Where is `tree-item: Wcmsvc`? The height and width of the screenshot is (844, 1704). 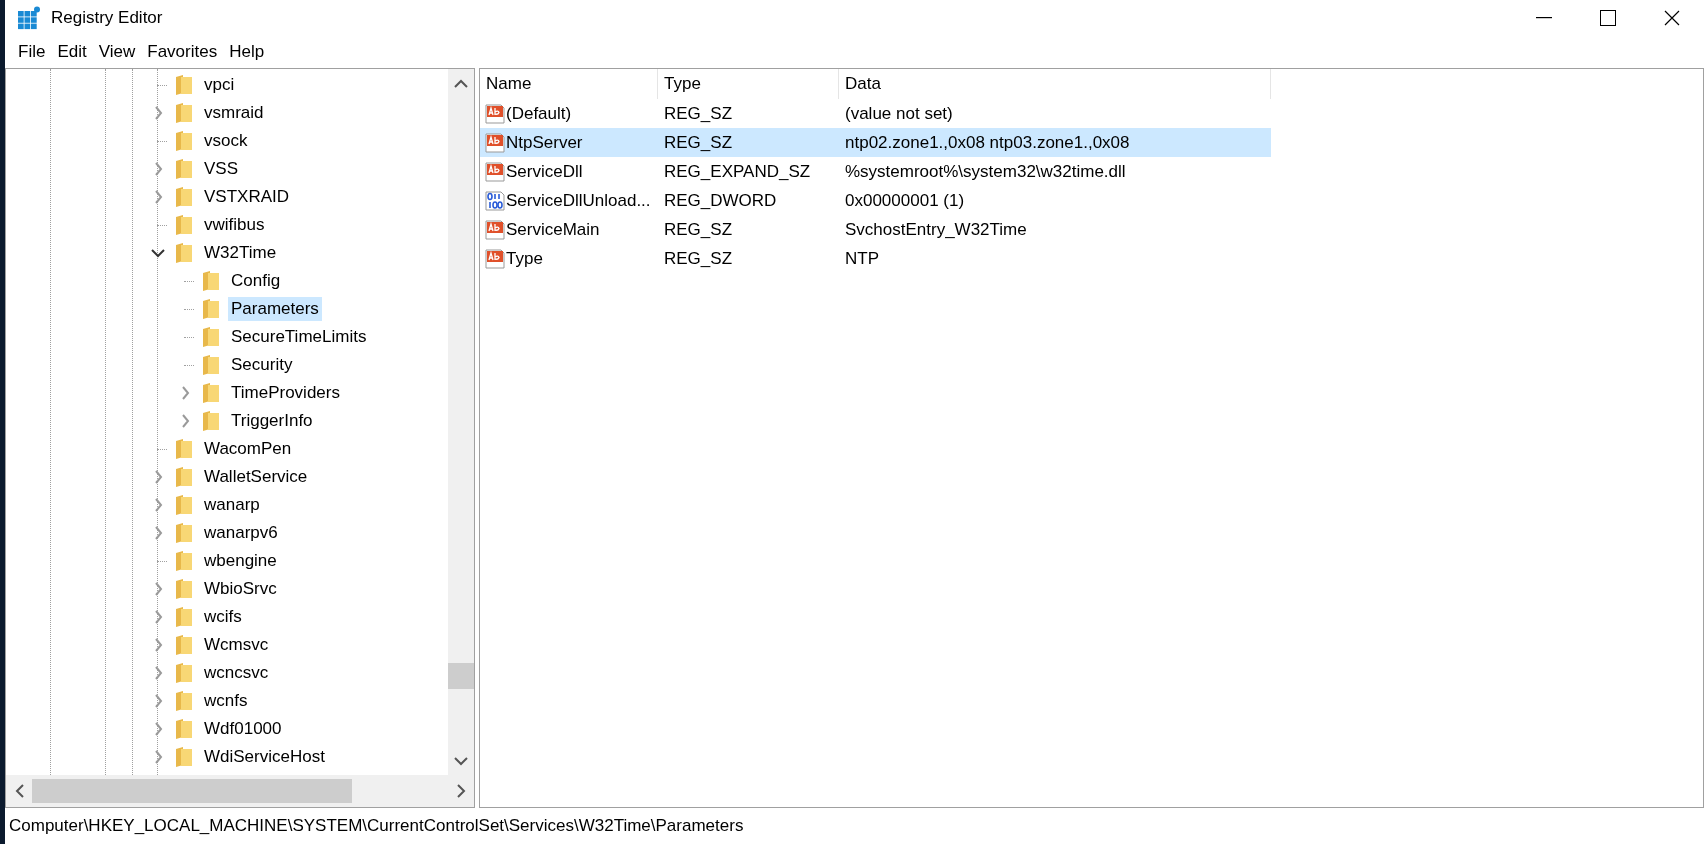 tree-item: Wcmsvc is located at coordinates (236, 645).